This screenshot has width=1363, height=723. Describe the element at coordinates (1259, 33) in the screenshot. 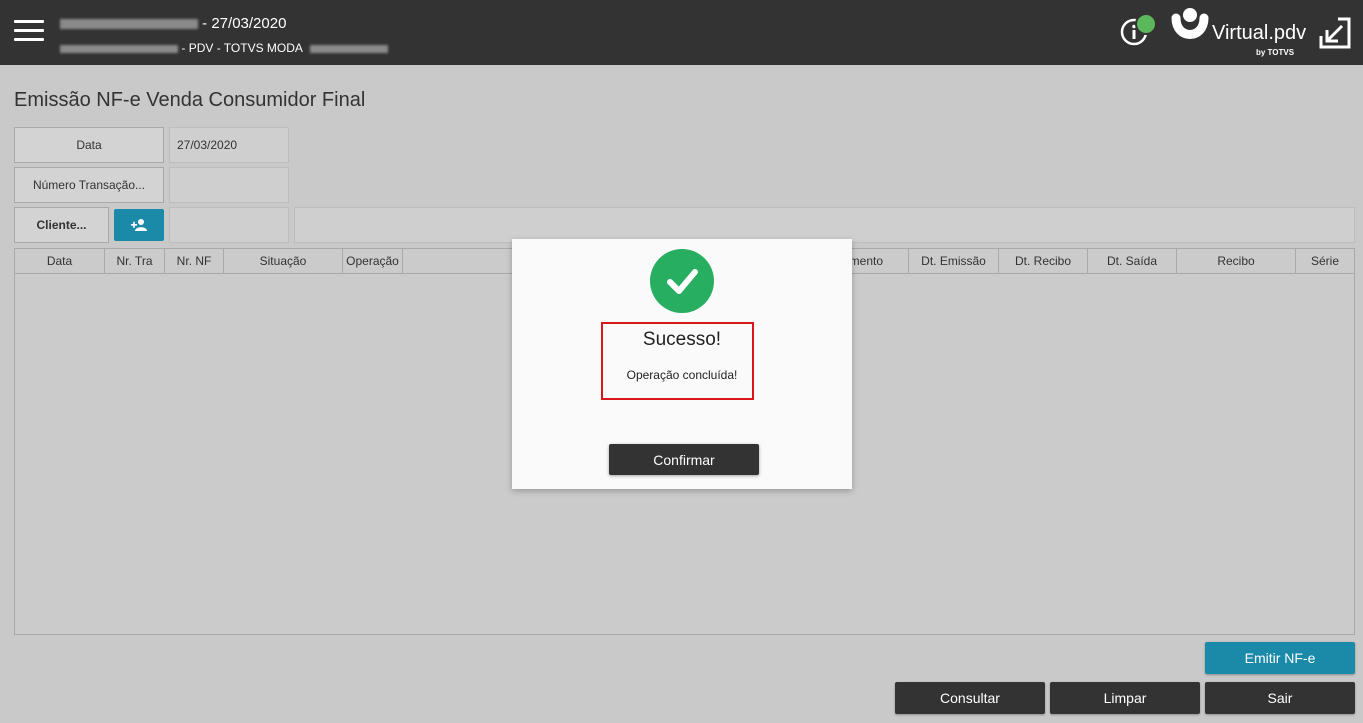

I see `logo-brand-text: Virtual.pdv` at that location.